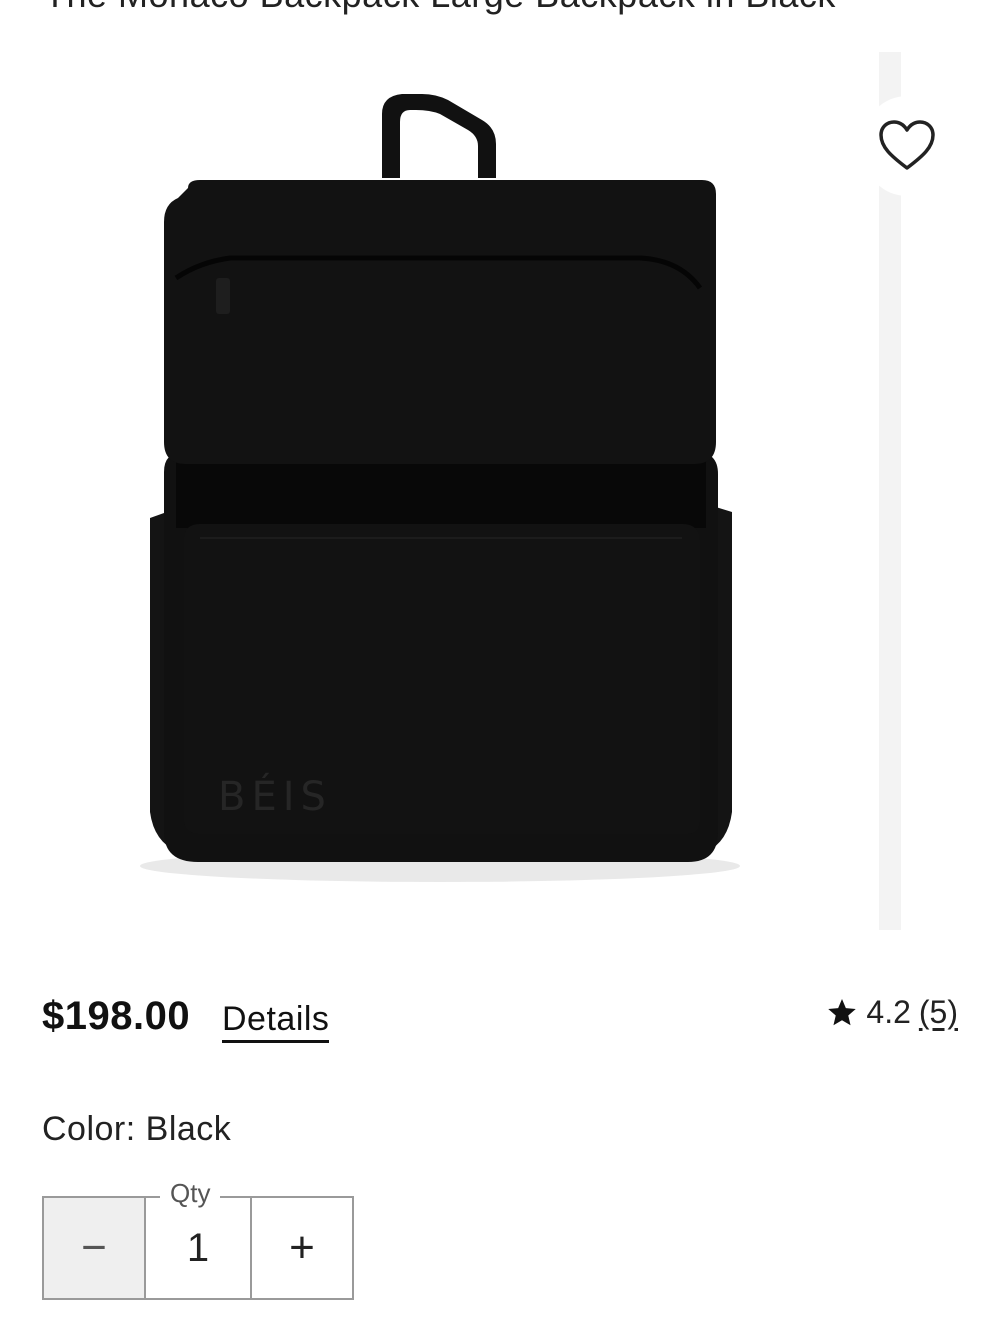  Describe the element at coordinates (89, 1129) in the screenshot. I see `color-label: Color:` at that location.